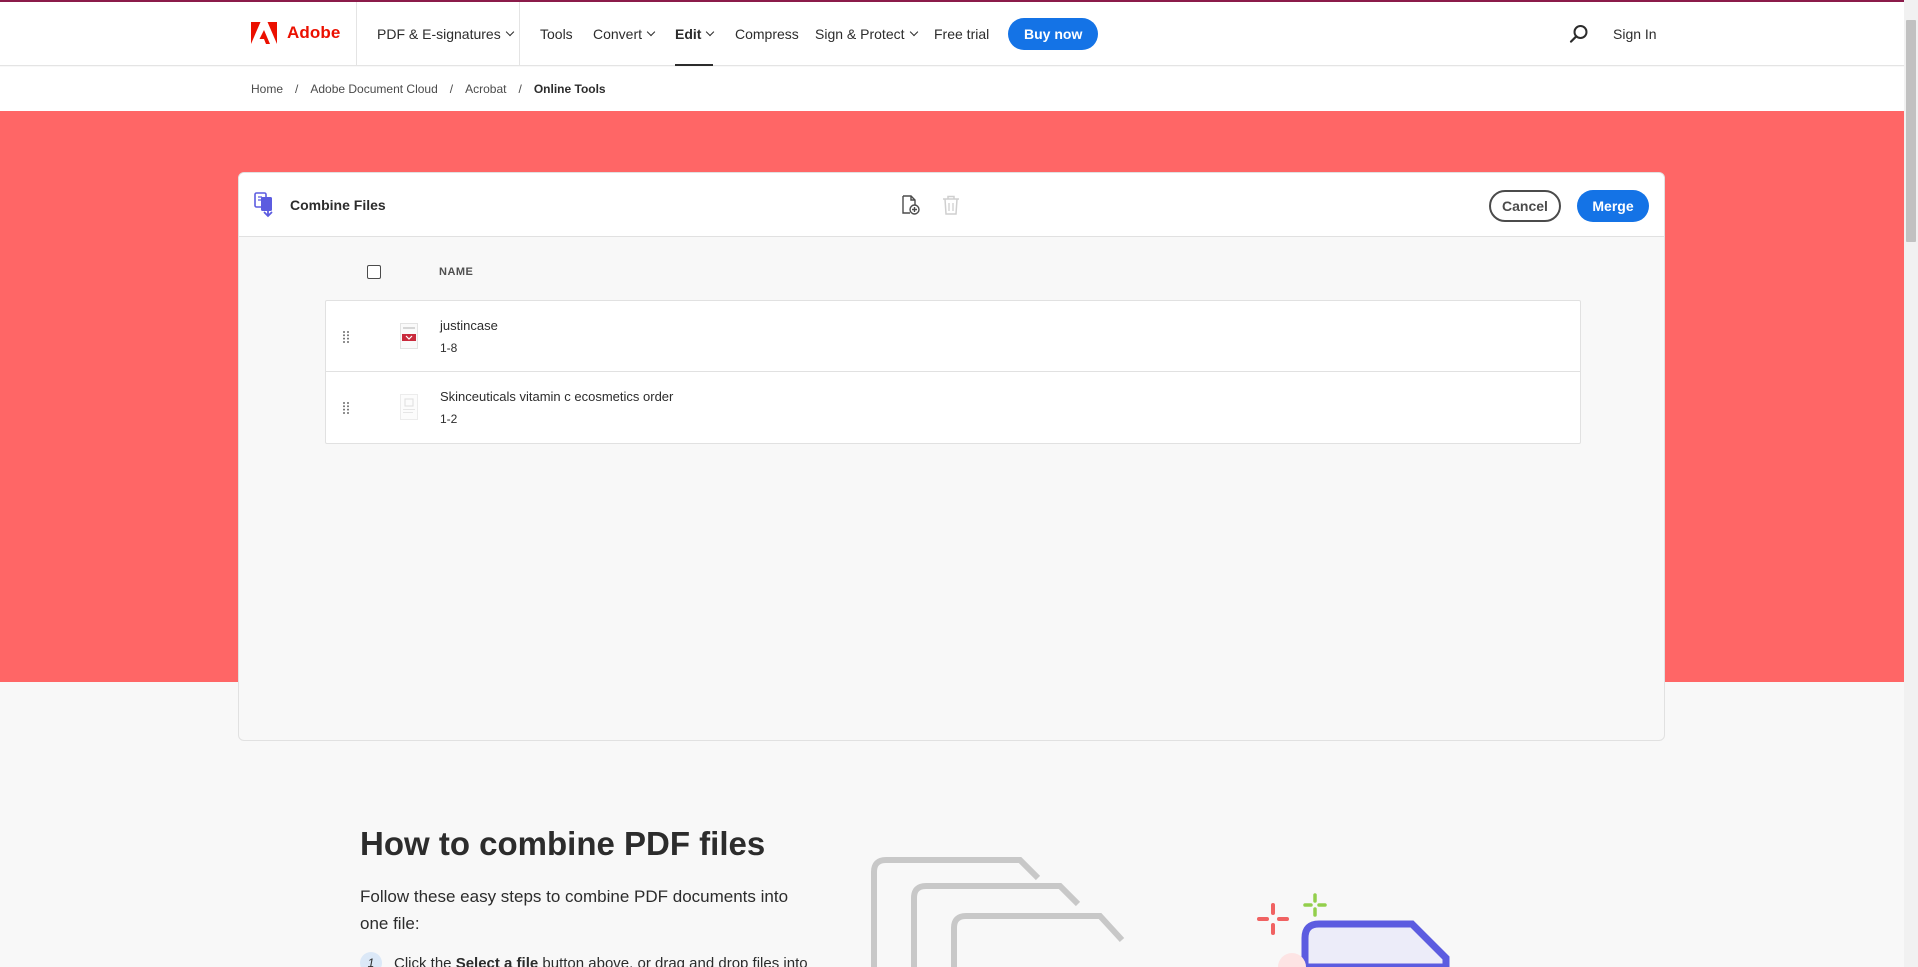  What do you see at coordinates (910, 205) in the screenshot?
I see `add-file-icon` at bounding box center [910, 205].